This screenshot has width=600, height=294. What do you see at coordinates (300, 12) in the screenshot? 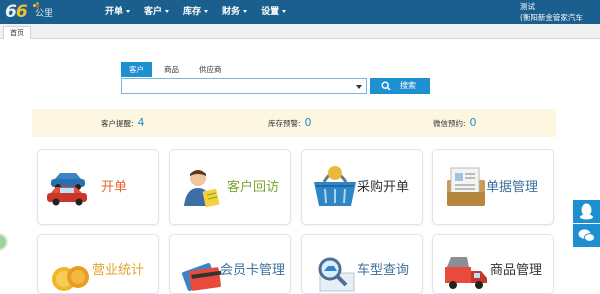
I see `top-navbar: 66 公里 开单 客户 库存 财务 设置 测试 (衡阳新金管家汽车` at bounding box center [300, 12].